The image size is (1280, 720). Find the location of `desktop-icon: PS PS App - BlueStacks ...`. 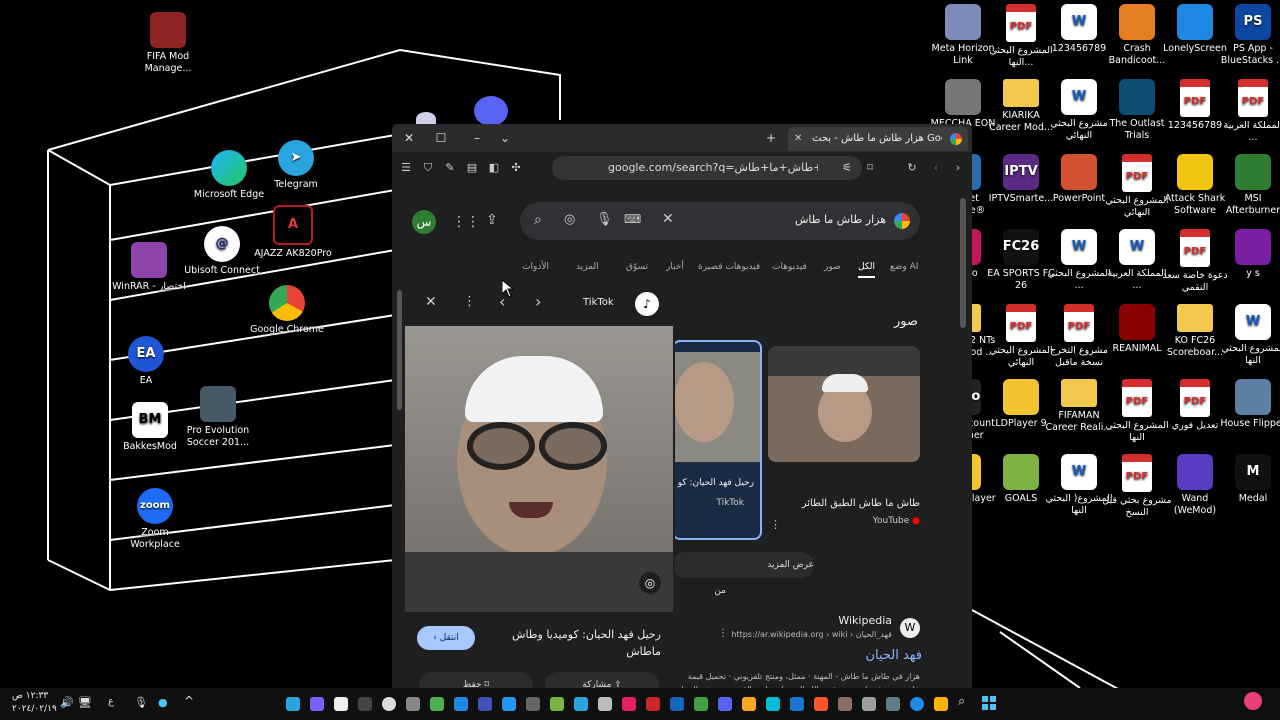

desktop-icon: PS PS App - BlueStacks ... is located at coordinates (1249, 35).